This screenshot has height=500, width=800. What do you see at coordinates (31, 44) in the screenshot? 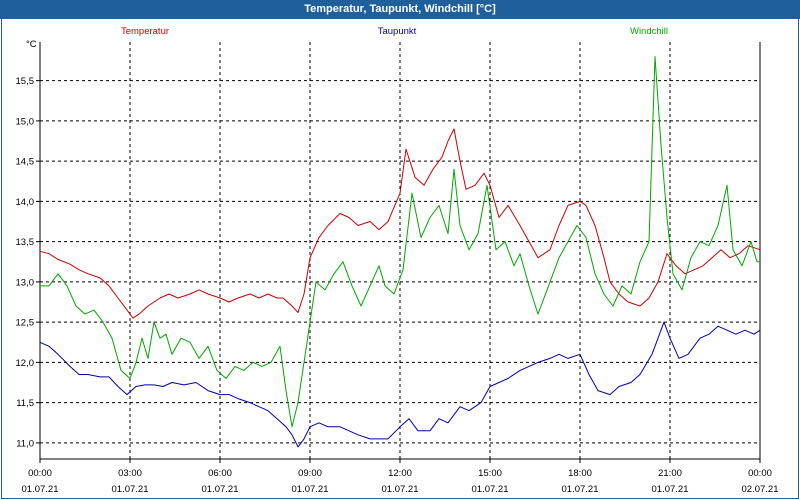
I see `y-axis-unit-label: °C` at bounding box center [31, 44].